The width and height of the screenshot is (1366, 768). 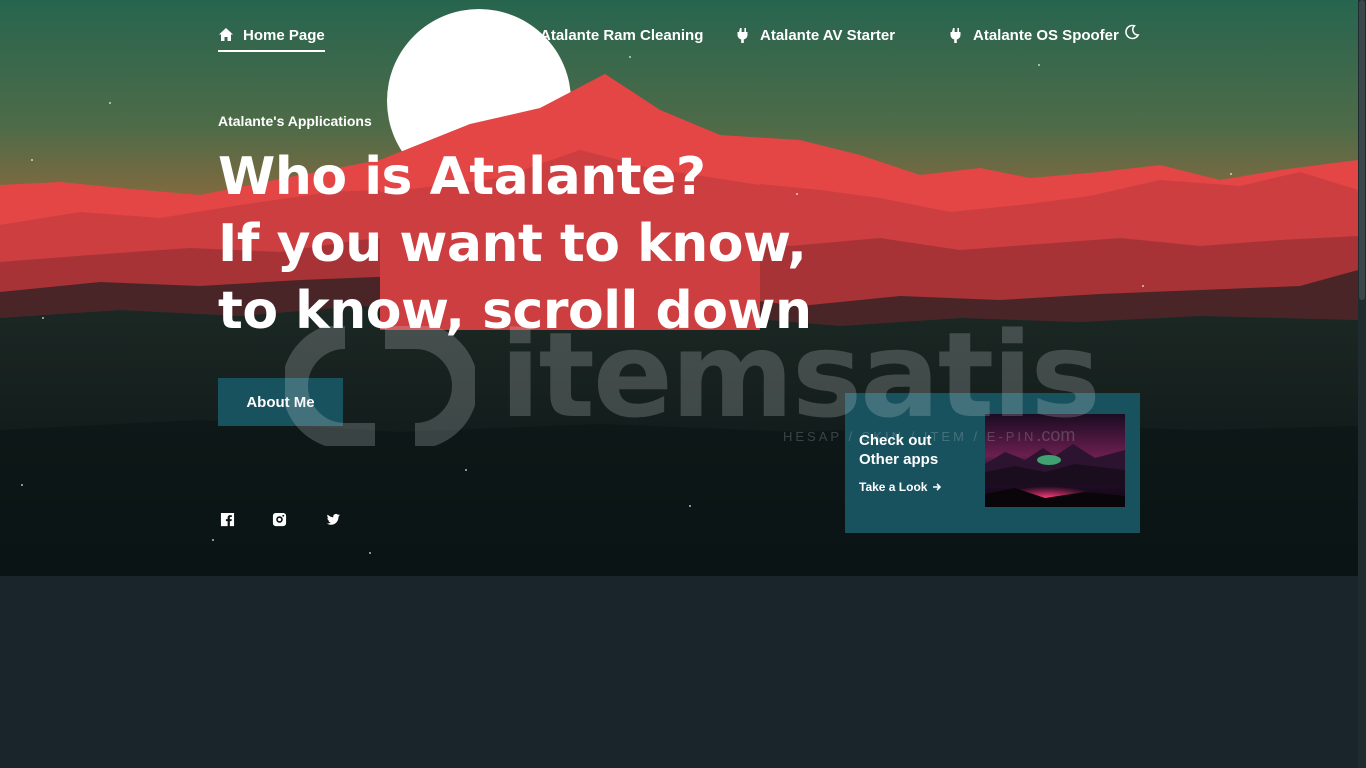 I want to click on instagram-link, so click(x=279, y=519).